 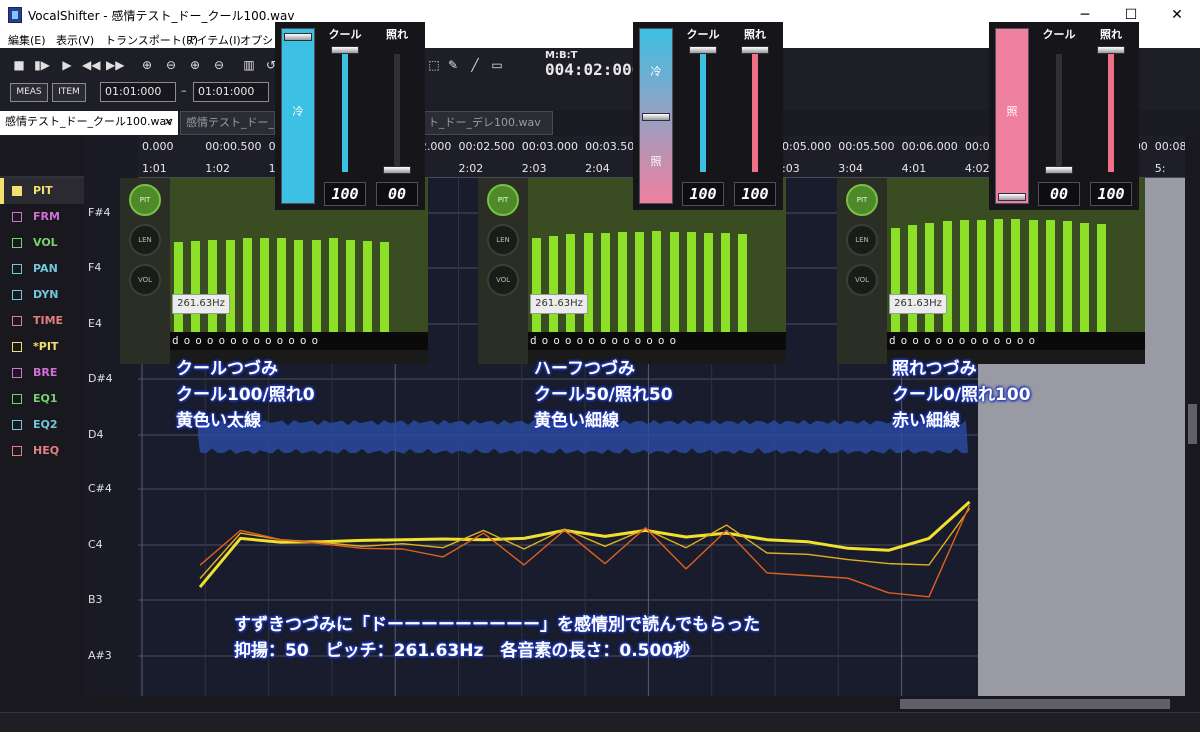 What do you see at coordinates (42, 191) in the screenshot?
I see `track-pit: PIT` at bounding box center [42, 191].